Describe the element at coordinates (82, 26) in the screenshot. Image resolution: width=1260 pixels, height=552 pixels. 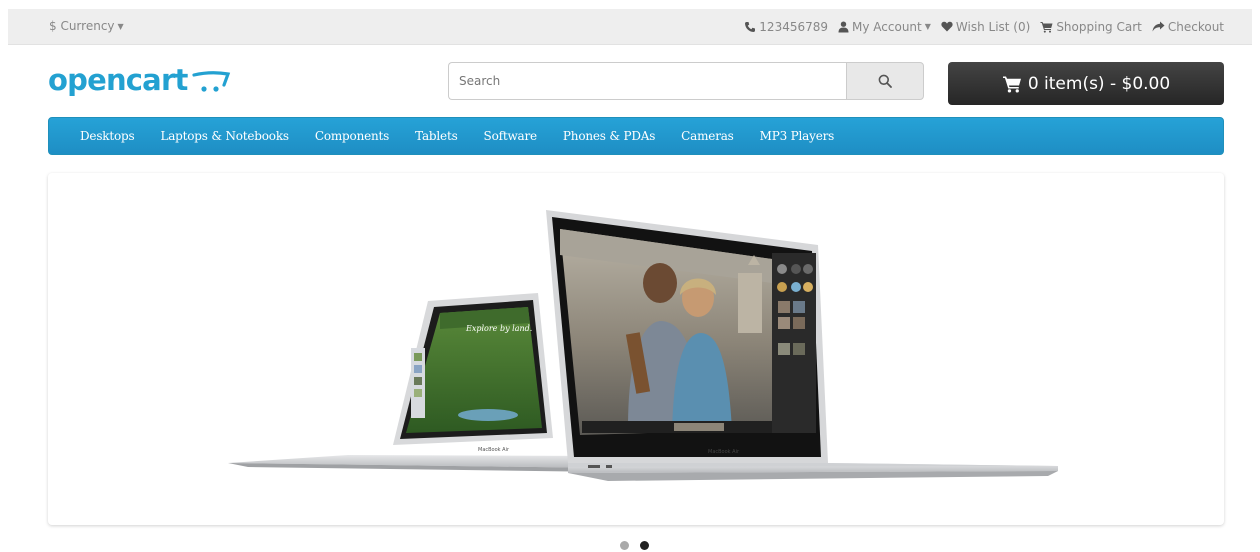
I see `currency-label: $ Currency` at that location.